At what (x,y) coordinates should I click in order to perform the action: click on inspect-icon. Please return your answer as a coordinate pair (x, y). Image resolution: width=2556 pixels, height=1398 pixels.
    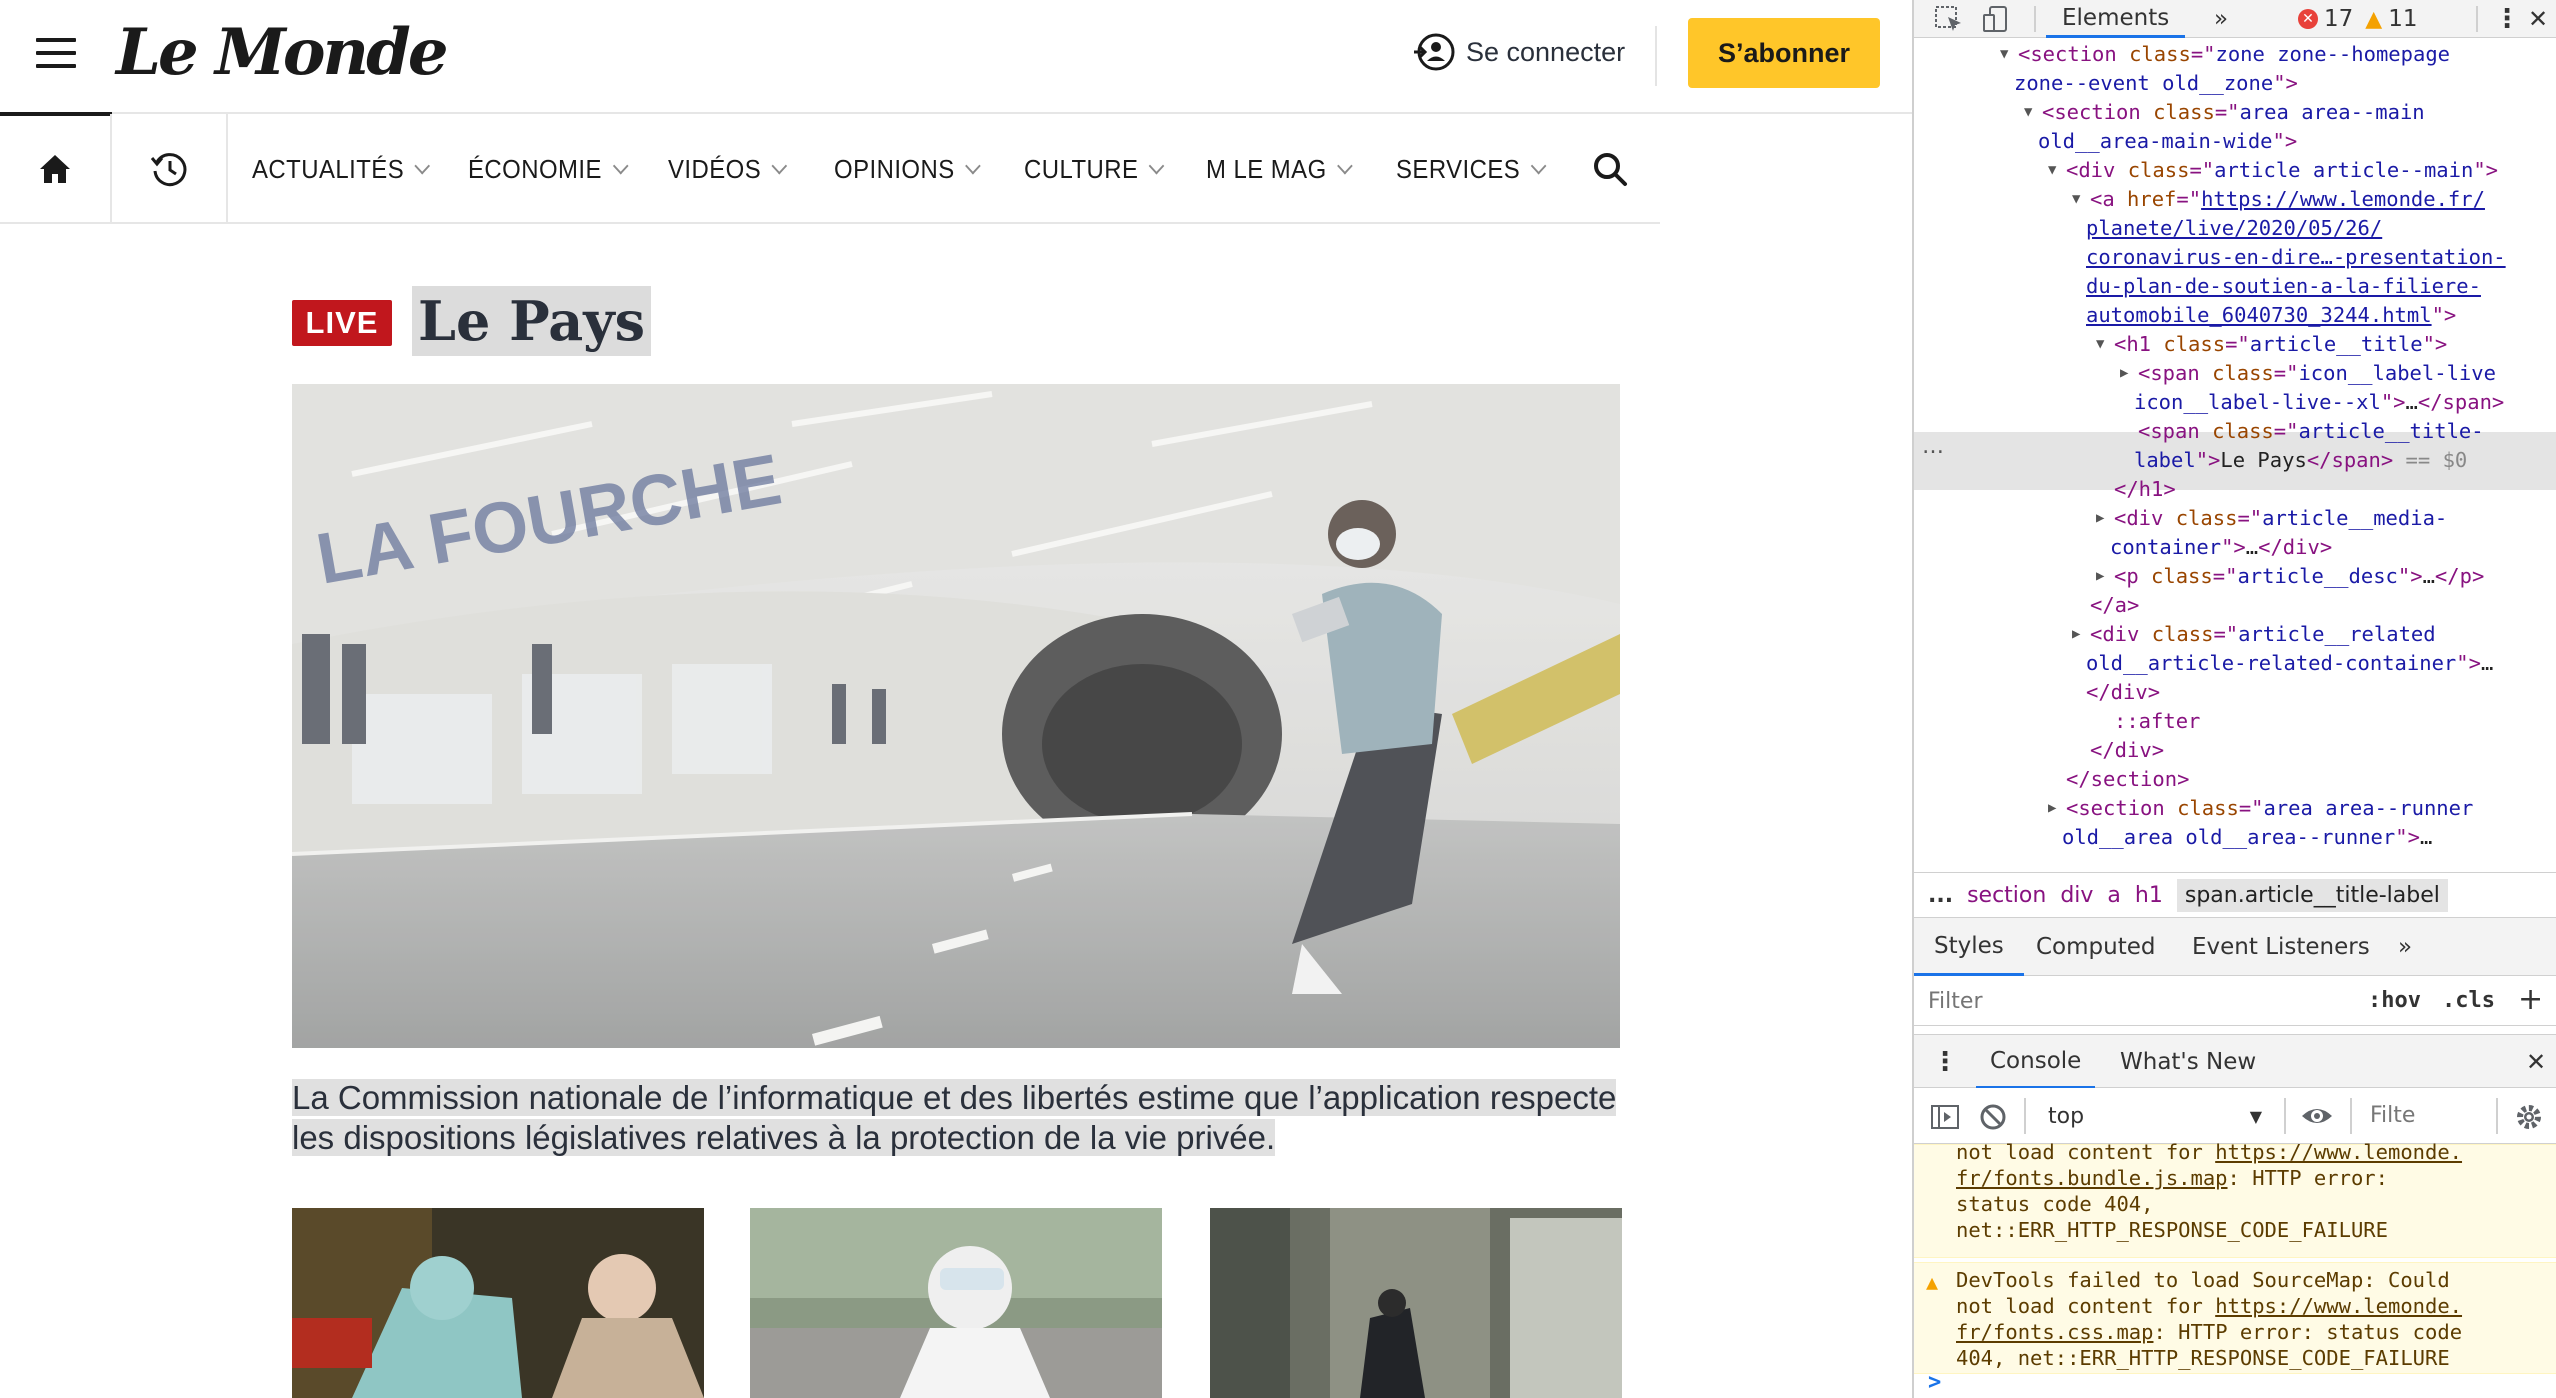
    Looking at the image, I should click on (1949, 19).